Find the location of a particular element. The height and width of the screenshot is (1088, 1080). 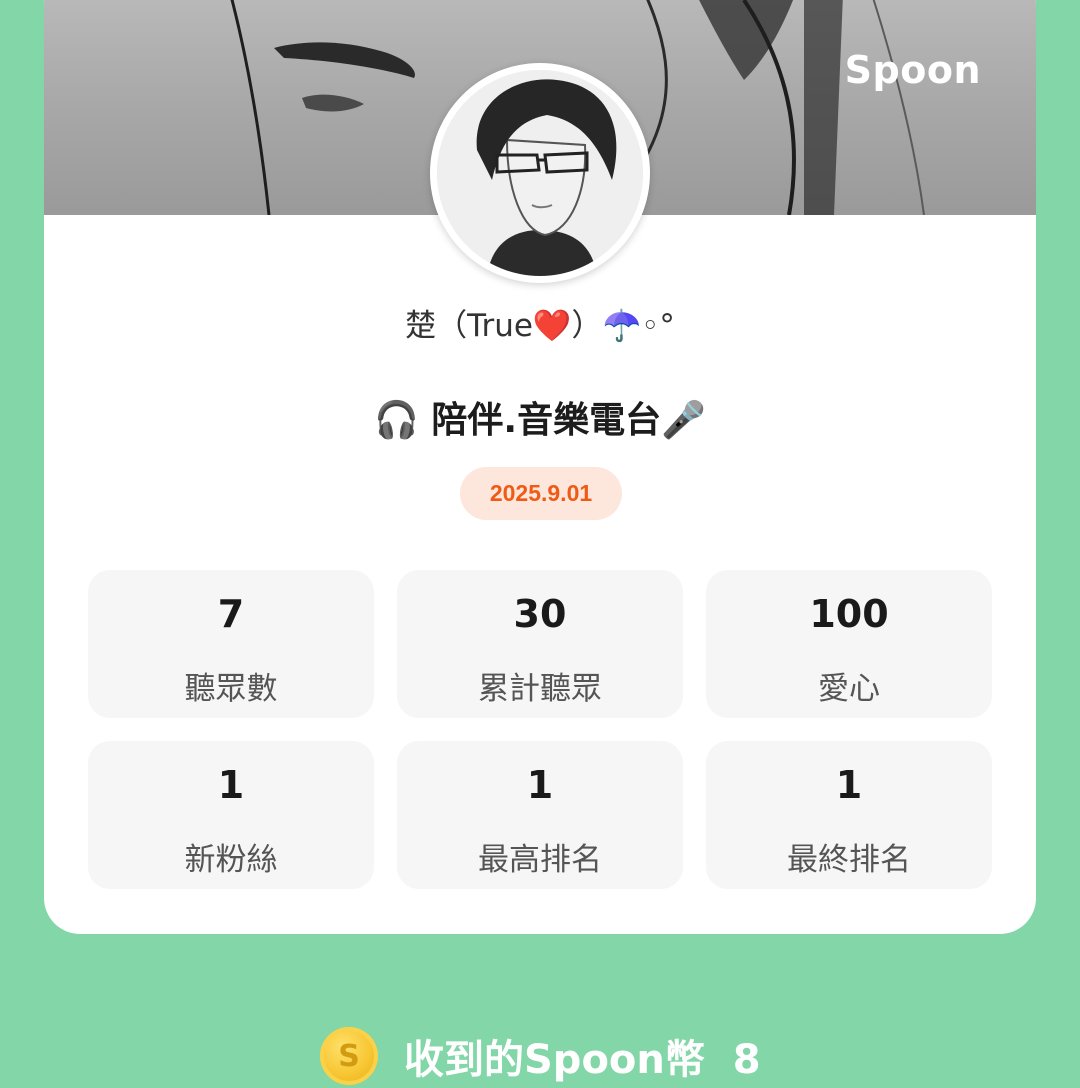

stat-value: 7 is located at coordinates (231, 614).